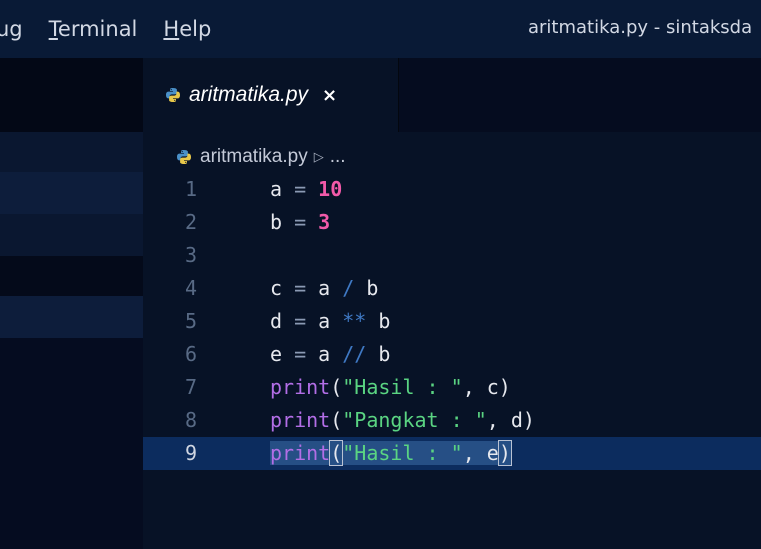 This screenshot has width=761, height=549. I want to click on code-token: d, so click(276, 321).